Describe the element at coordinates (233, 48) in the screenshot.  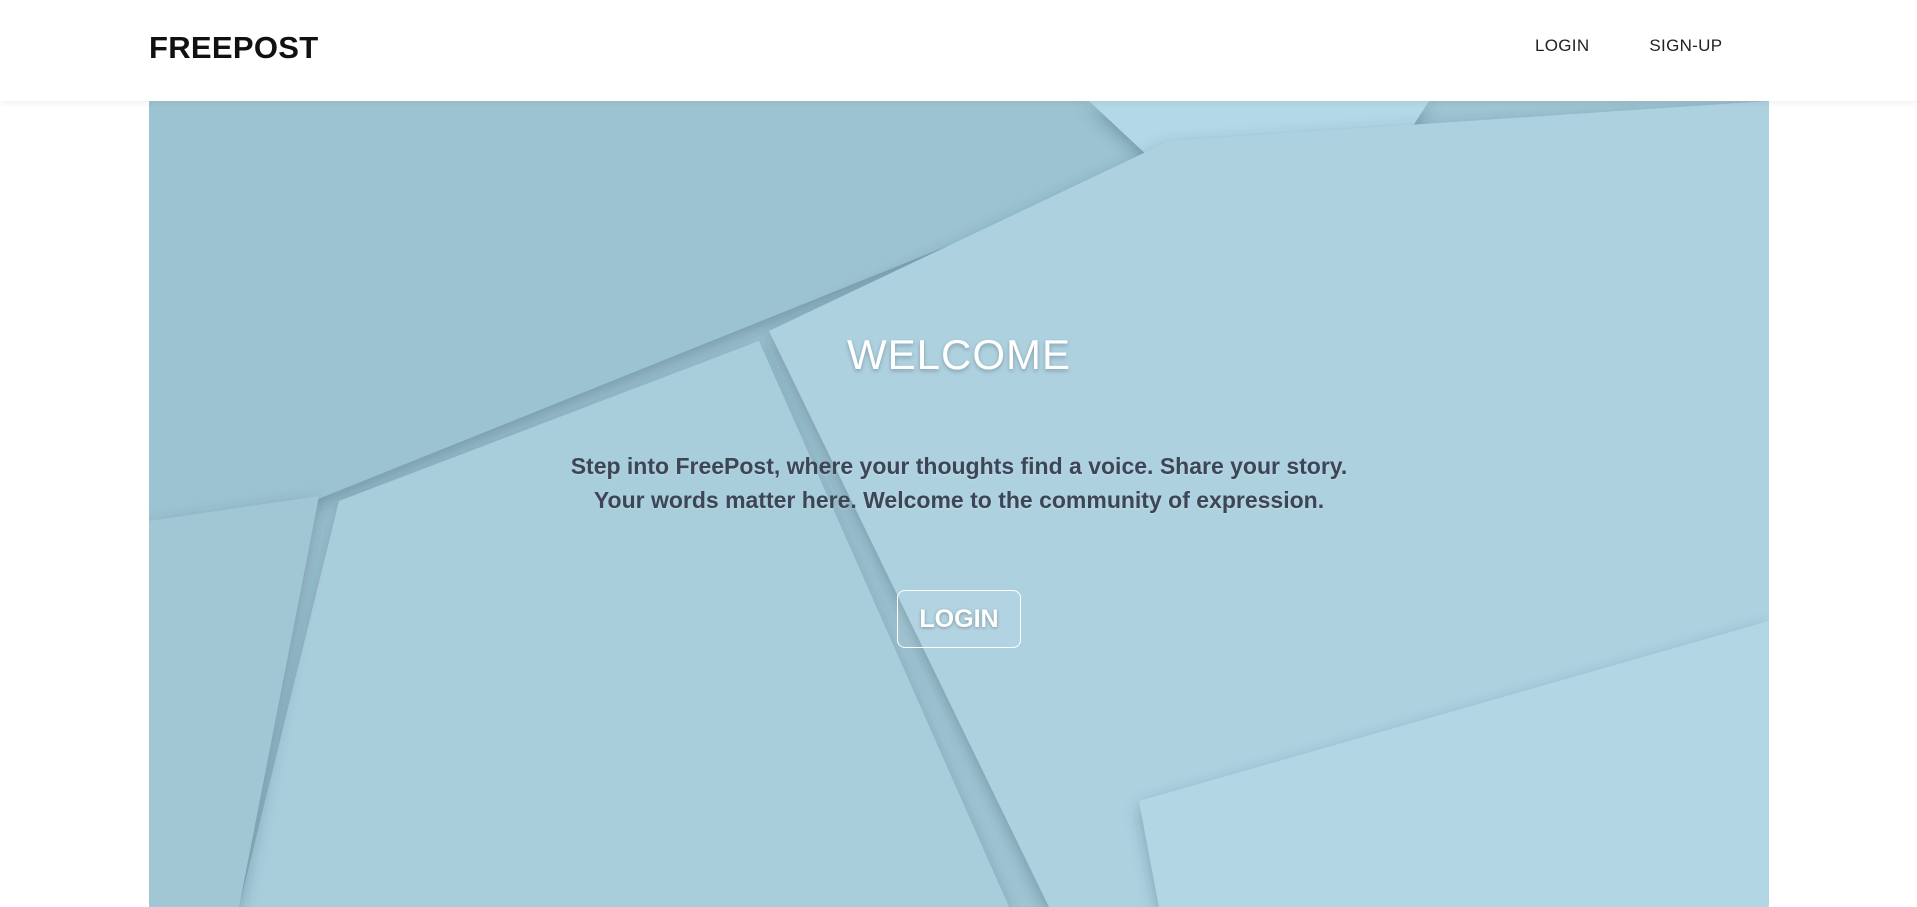
I see `brand-logo: FREEPOST` at that location.